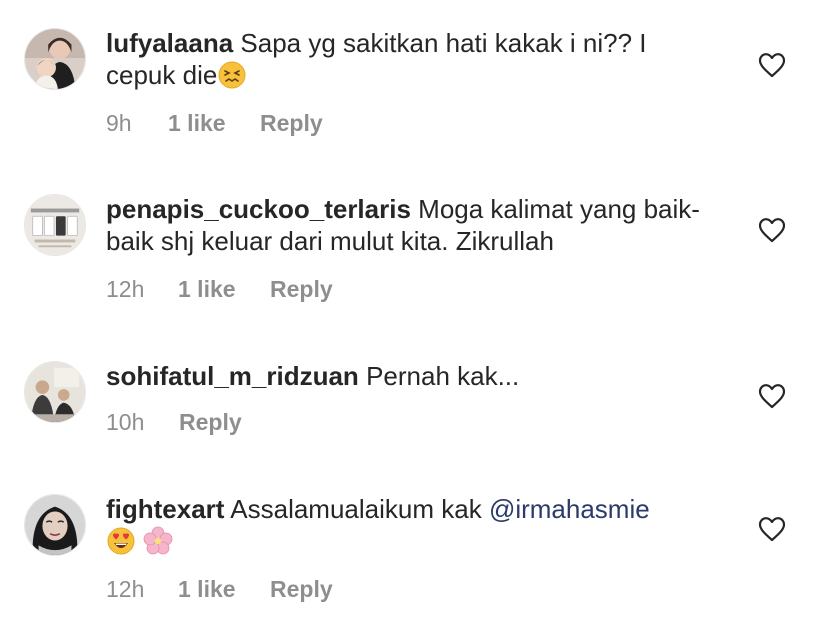 The image size is (828, 641). Describe the element at coordinates (232, 376) in the screenshot. I see `comment-username: sohifatul_m_ridzuan` at that location.